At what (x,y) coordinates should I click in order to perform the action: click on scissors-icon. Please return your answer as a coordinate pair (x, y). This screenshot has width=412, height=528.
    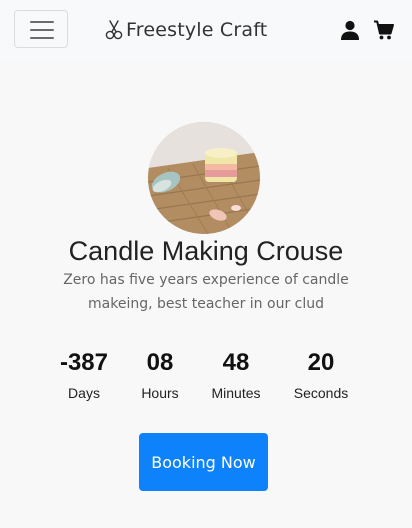
    Looking at the image, I should click on (114, 30).